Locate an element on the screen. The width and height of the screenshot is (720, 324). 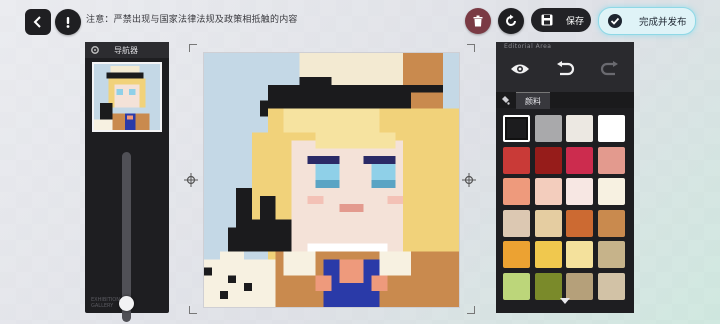
crosshair-handle-right is located at coordinates (469, 180).